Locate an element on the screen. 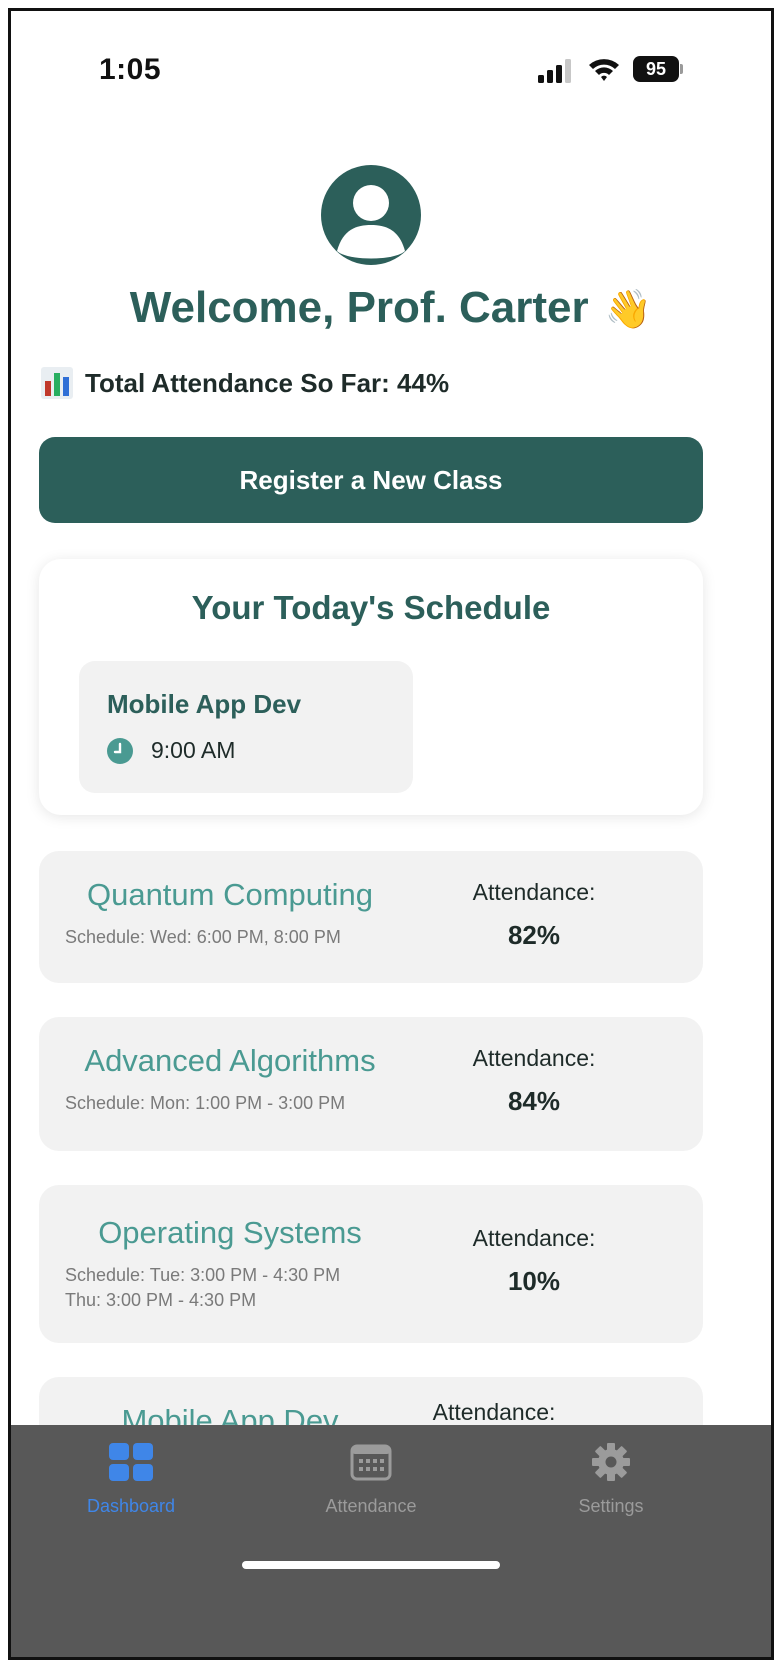 This screenshot has width=782, height=1668. attendance-value: 82% is located at coordinates (534, 935).